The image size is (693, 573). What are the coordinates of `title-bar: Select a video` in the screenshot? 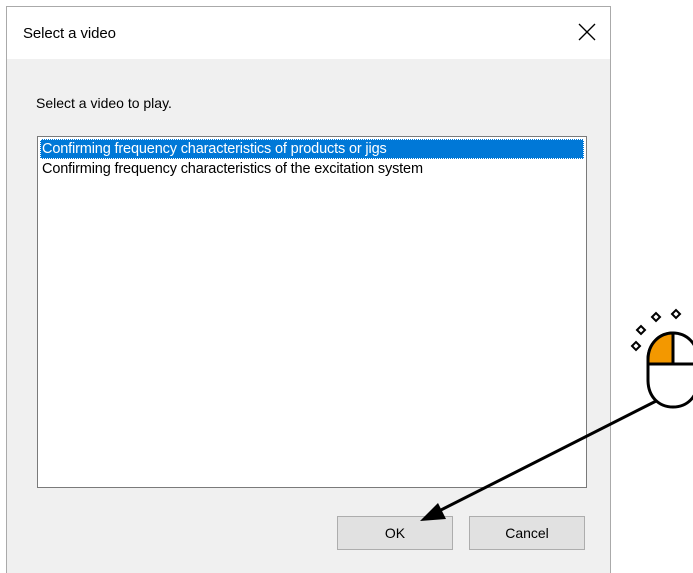 It's located at (308, 33).